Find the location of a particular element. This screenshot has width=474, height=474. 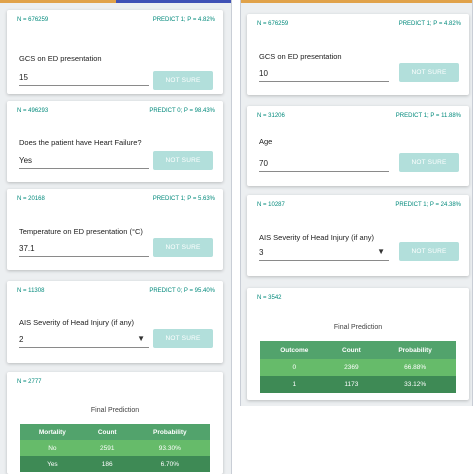

table-cell: 1 is located at coordinates (294, 384).